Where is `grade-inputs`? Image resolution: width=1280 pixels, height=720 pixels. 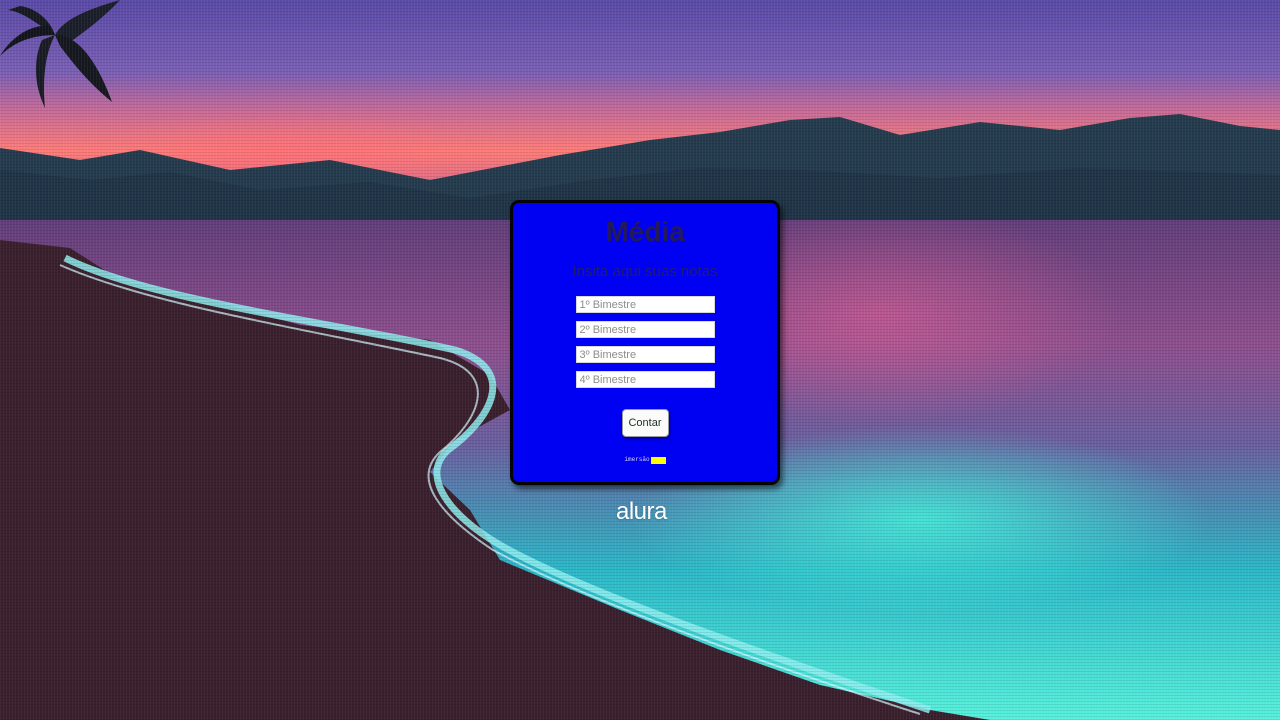 grade-inputs is located at coordinates (645, 342).